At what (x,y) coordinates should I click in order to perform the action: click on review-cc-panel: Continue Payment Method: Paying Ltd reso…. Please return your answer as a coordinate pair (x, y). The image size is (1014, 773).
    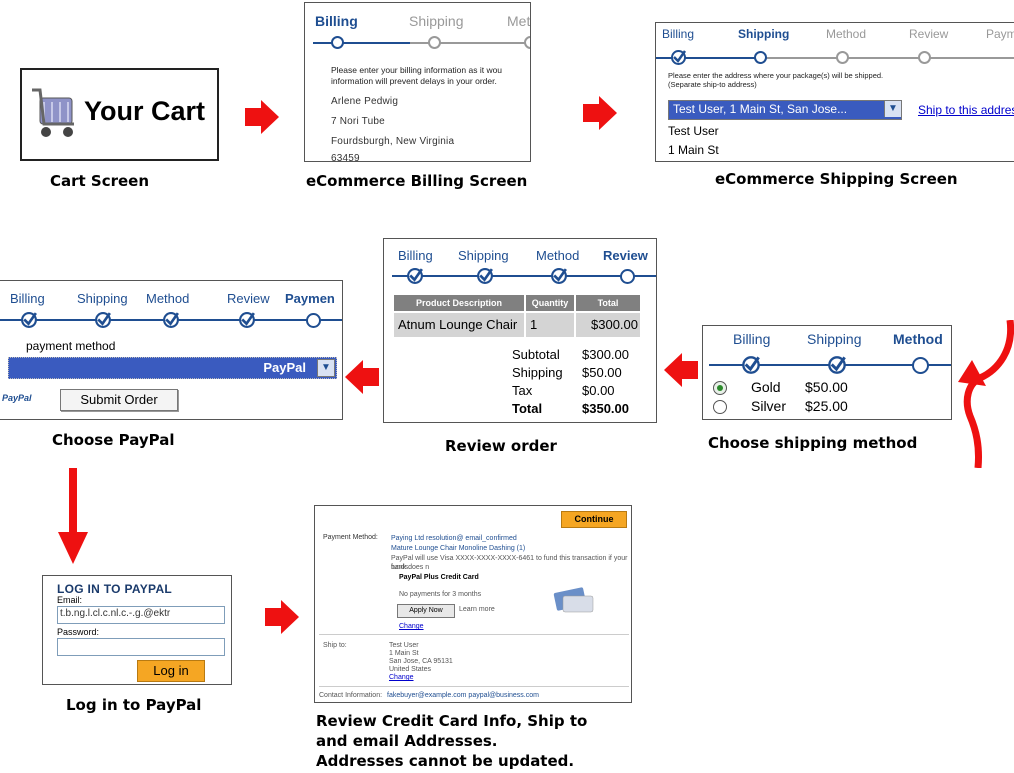
    Looking at the image, I should click on (473, 604).